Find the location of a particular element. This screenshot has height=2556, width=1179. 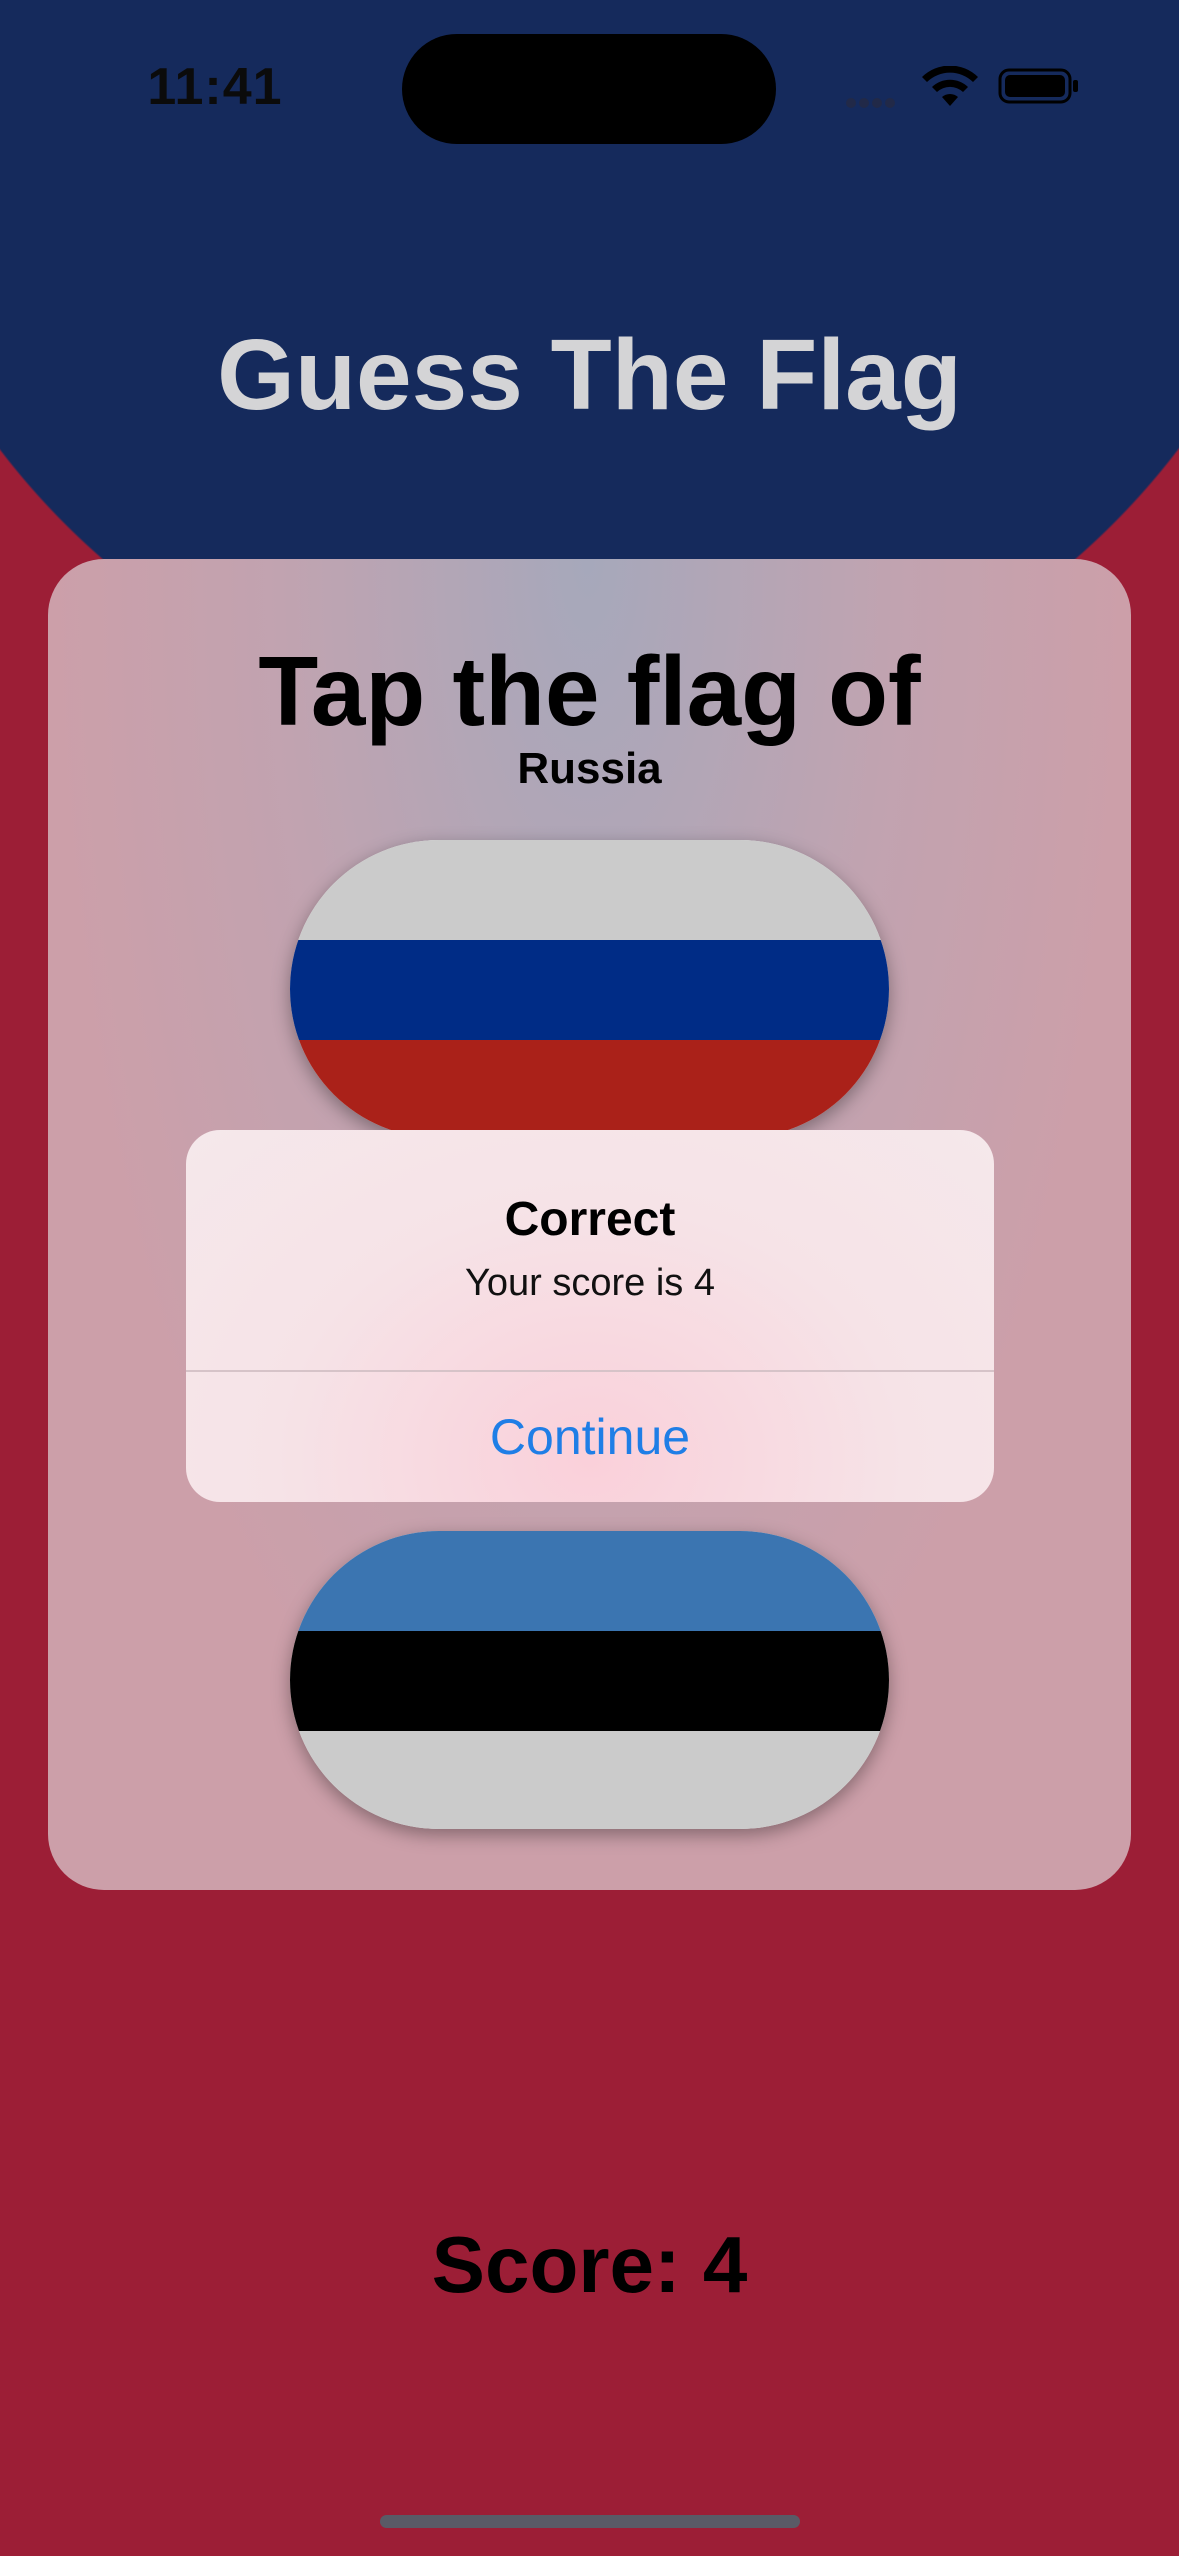

alert-title: Correct is located at coordinates (590, 1219).